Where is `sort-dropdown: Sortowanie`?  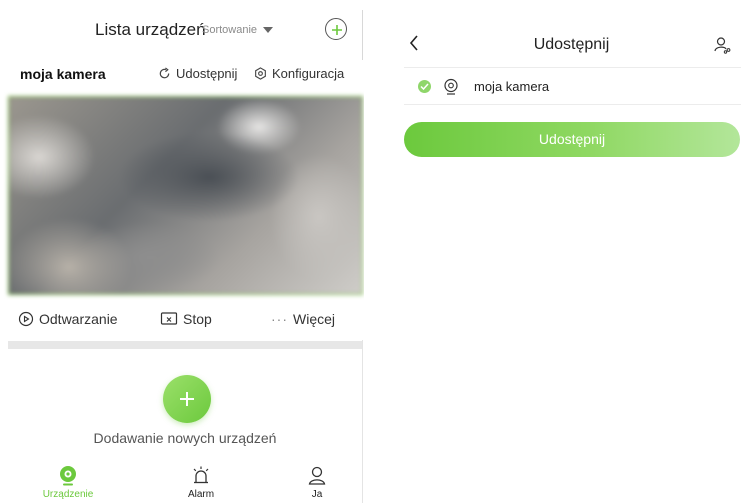
sort-dropdown: Sortowanie is located at coordinates (238, 30).